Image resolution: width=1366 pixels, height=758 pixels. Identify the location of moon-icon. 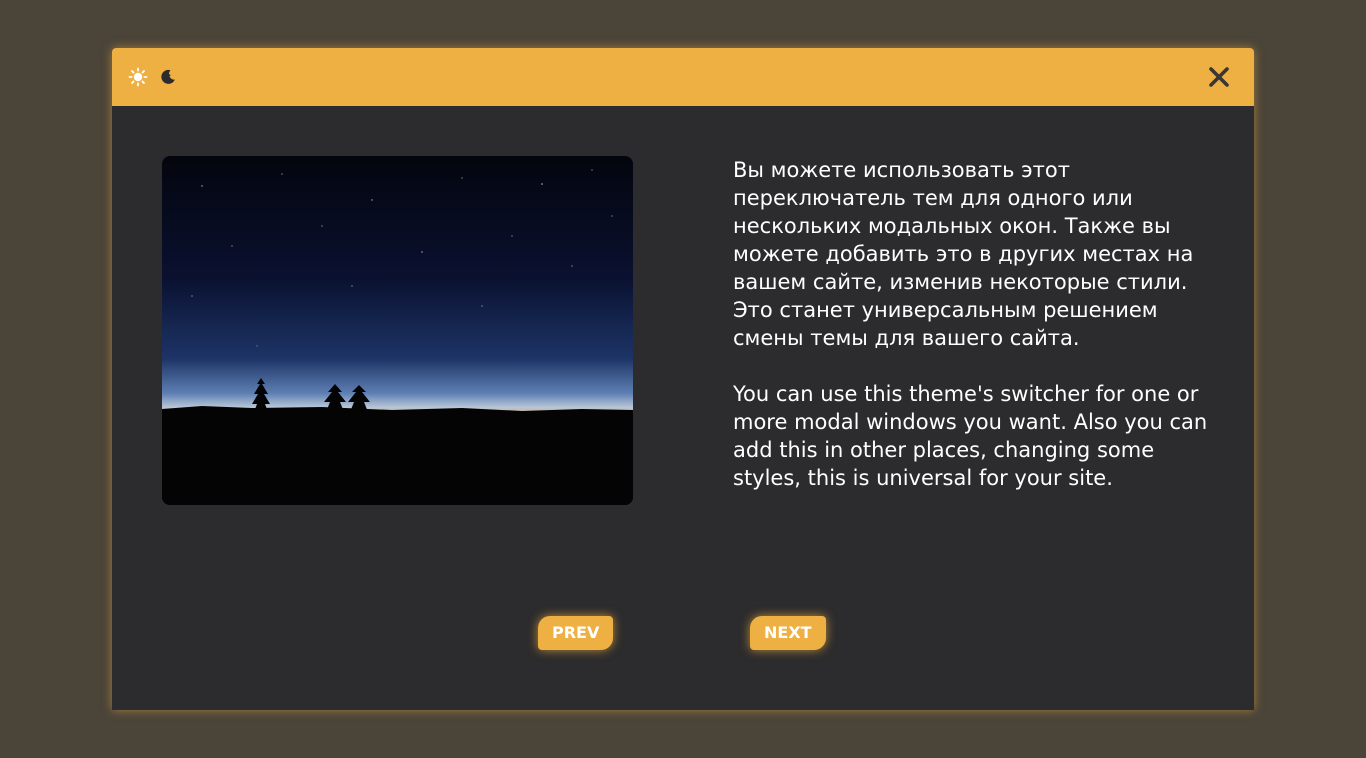
(168, 77).